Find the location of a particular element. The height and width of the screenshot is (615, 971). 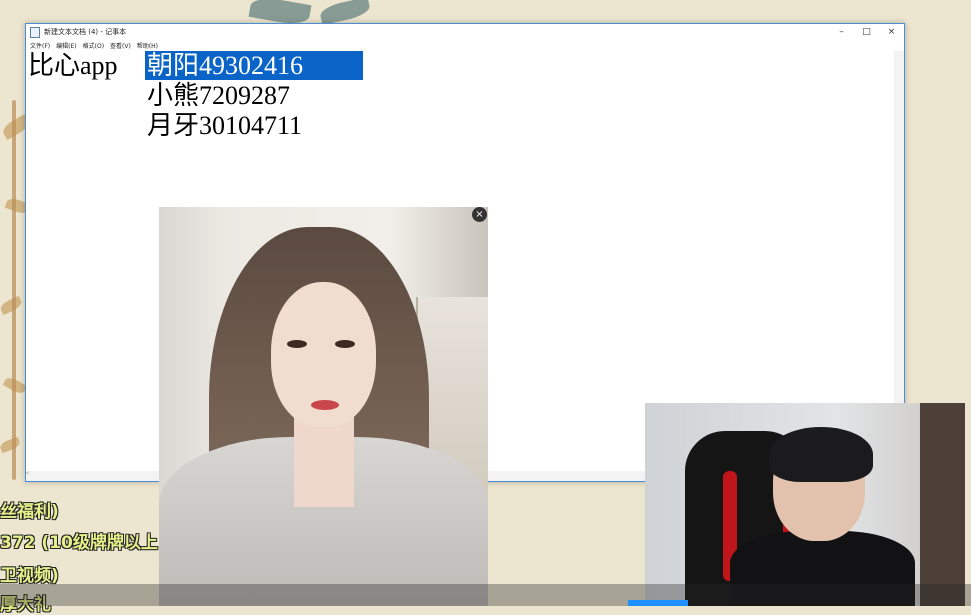

webcam-overlay is located at coordinates (805, 504).